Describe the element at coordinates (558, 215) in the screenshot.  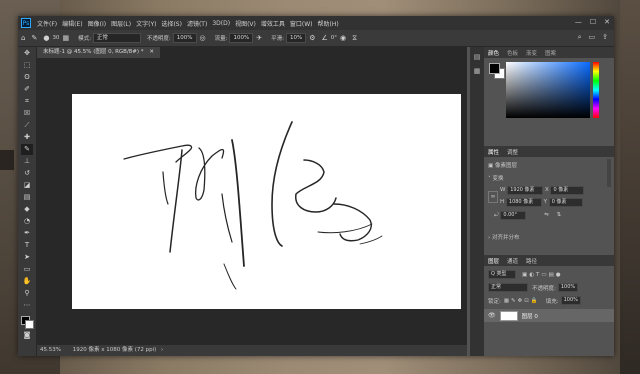
I see `flip-vertical-icon: ⇅` at that location.